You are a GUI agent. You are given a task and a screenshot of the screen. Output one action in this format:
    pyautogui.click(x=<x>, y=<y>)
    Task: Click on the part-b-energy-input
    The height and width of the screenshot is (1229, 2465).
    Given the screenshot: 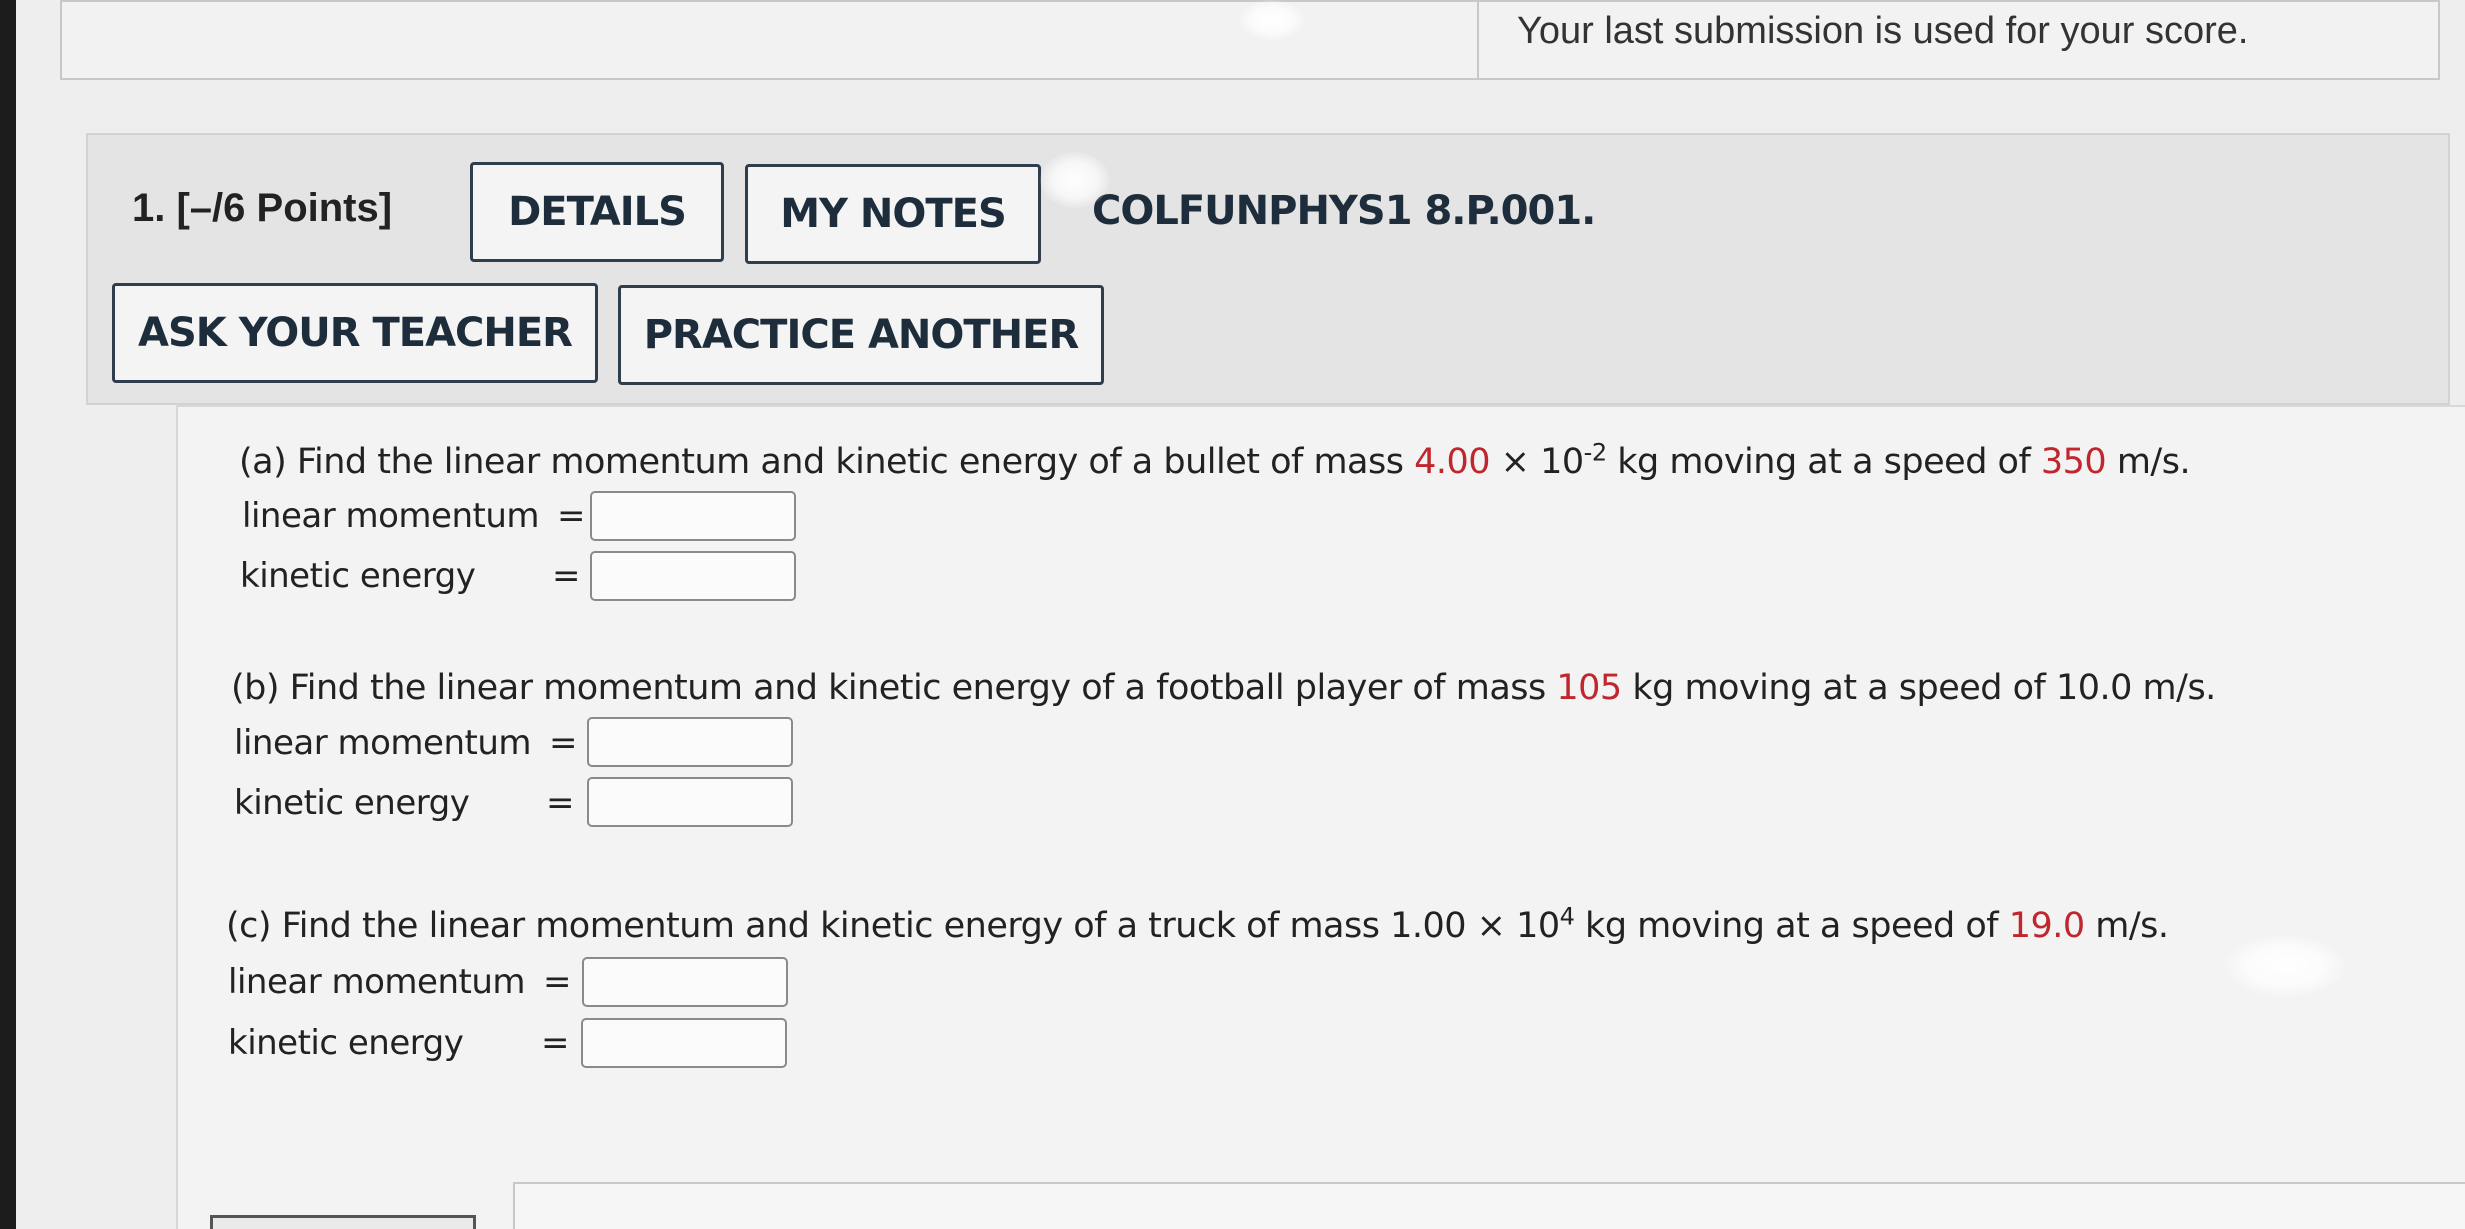 What is the action you would take?
    pyautogui.click(x=690, y=802)
    